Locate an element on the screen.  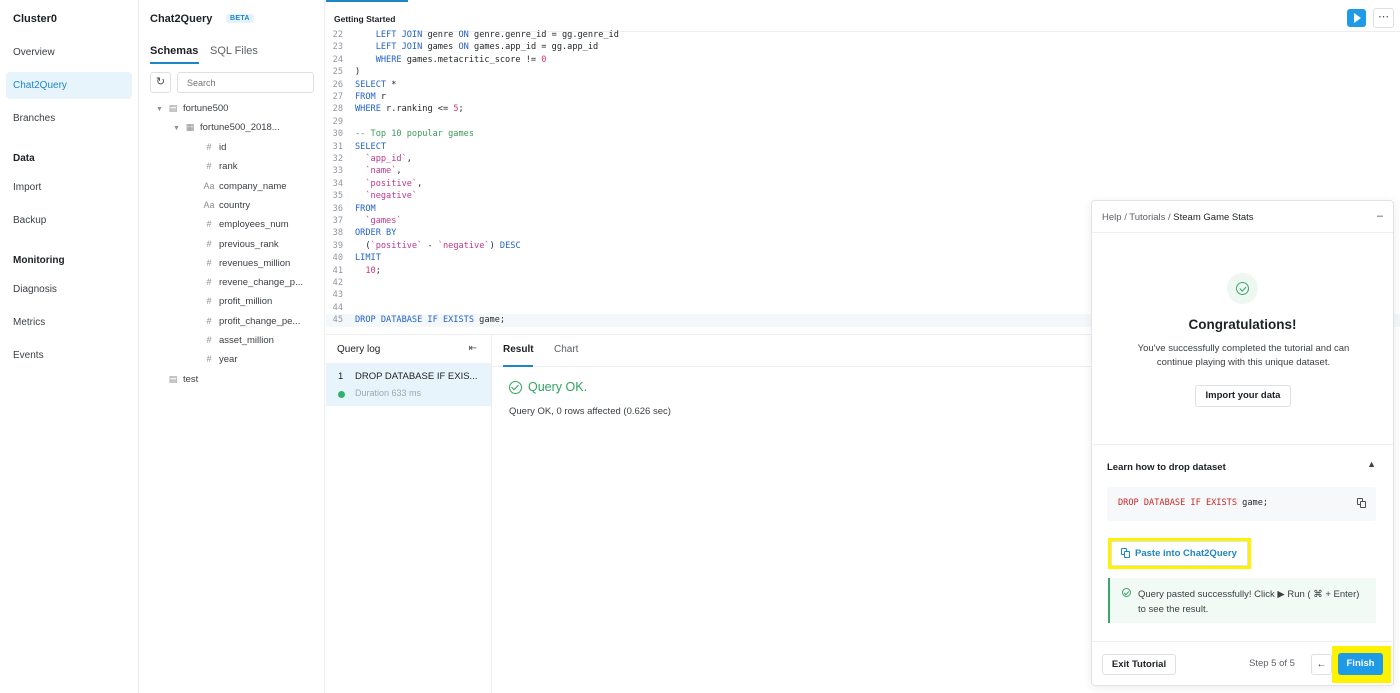
code-line: 32 `app_id`, is located at coordinates (863, 159).